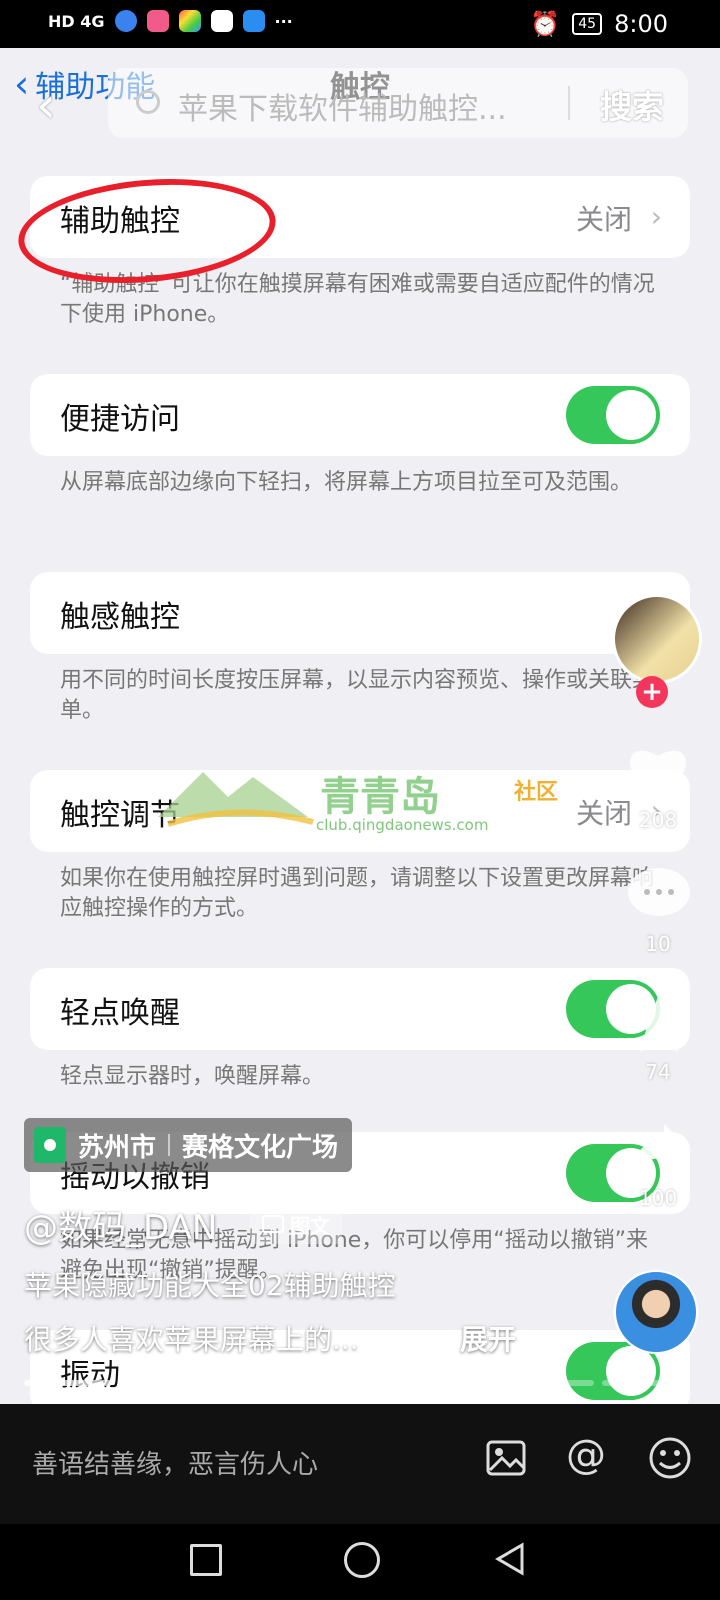  I want to click on watermark-brand: 青青岛, so click(380, 797).